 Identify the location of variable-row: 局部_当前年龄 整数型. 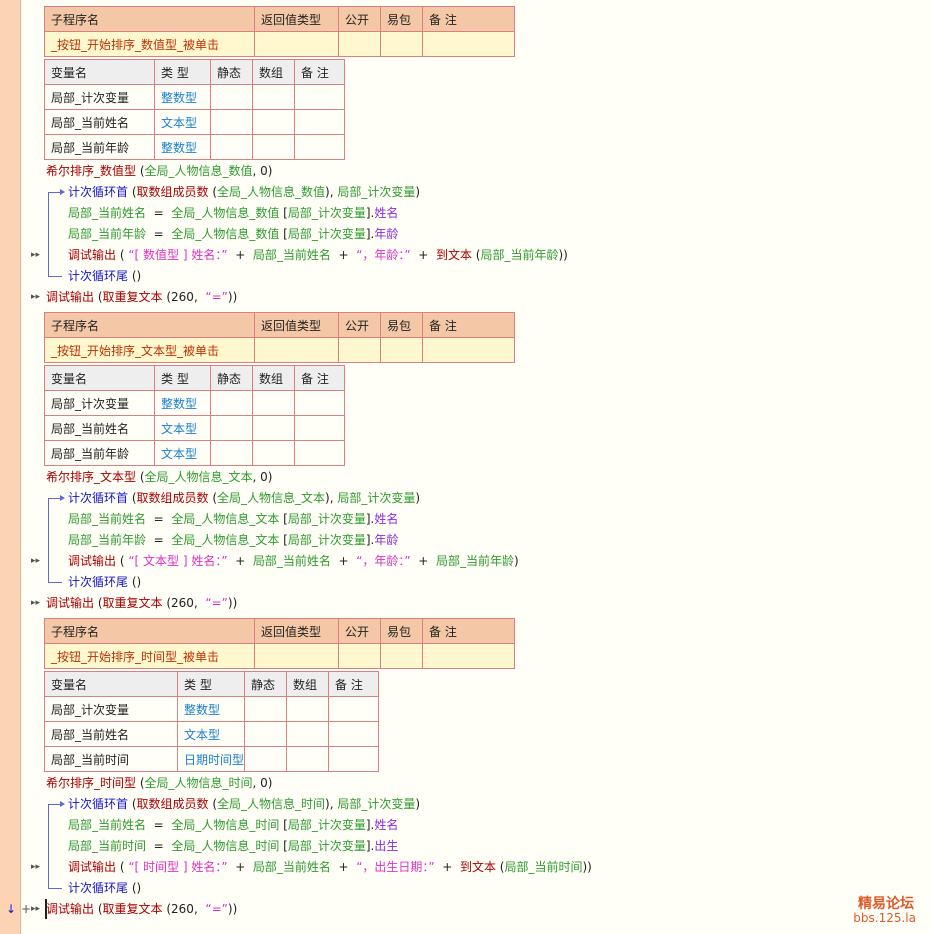
(194, 147).